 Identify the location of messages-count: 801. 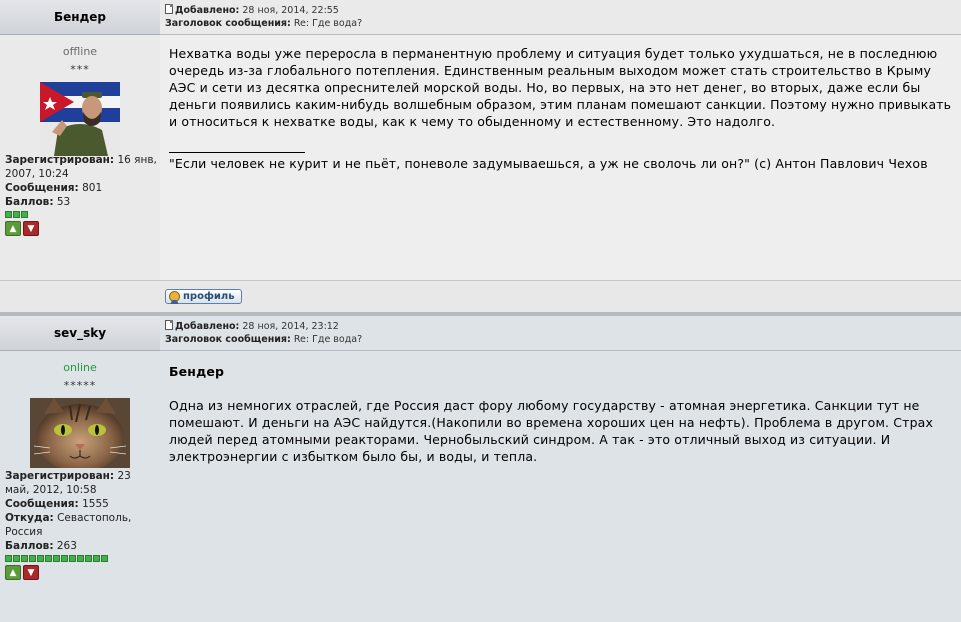
(92, 188).